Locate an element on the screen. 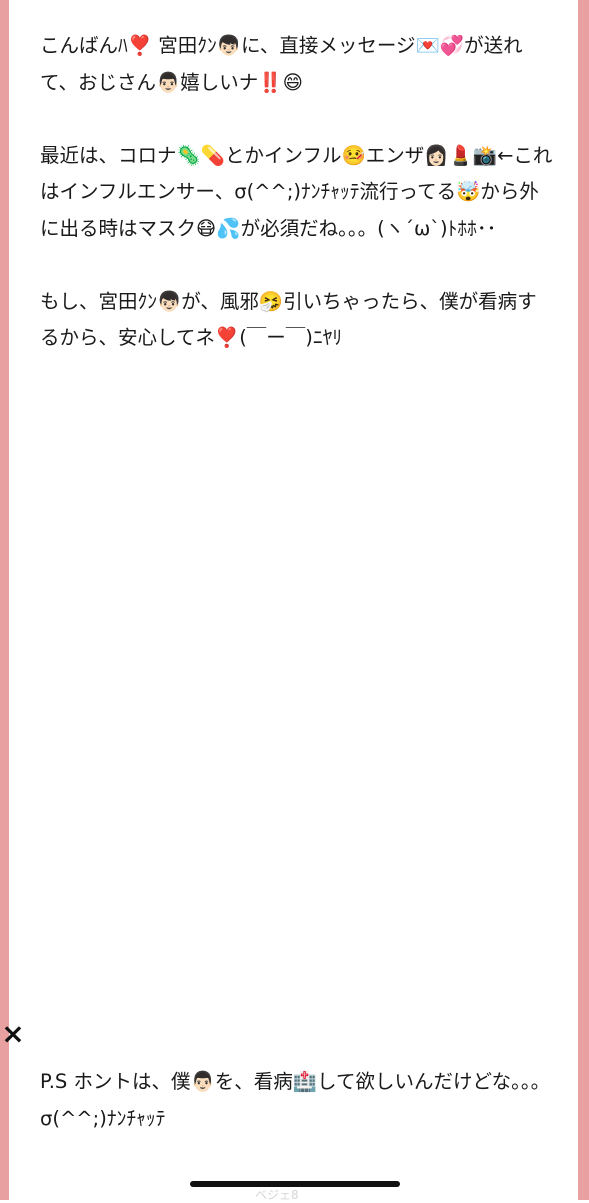  faint-watermark-text: ベジェ8 is located at coordinates (277, 1195).